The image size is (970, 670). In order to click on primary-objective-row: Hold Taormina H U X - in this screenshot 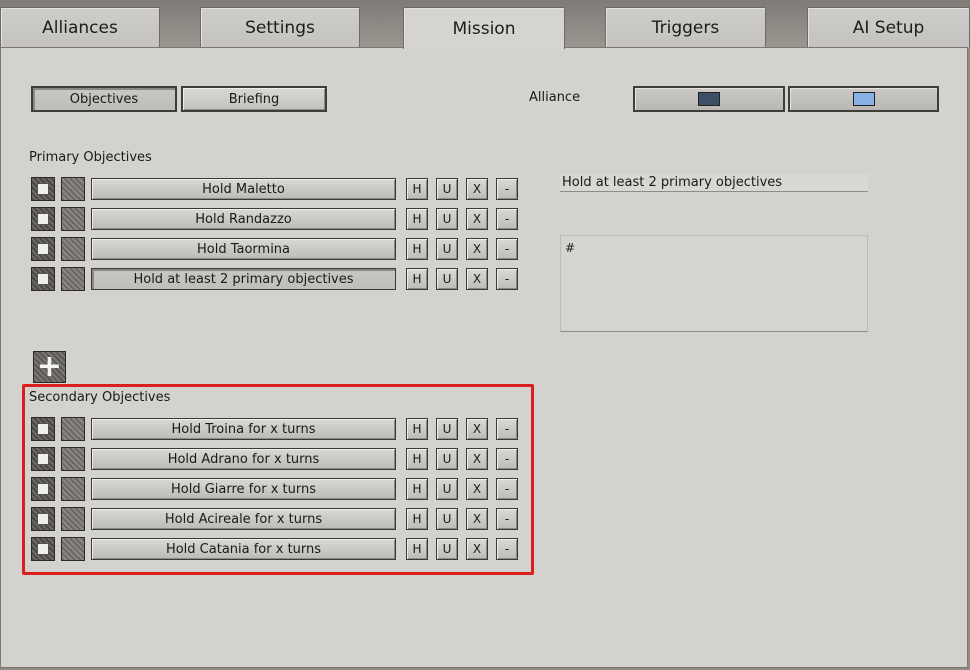, I will do `click(276, 249)`.